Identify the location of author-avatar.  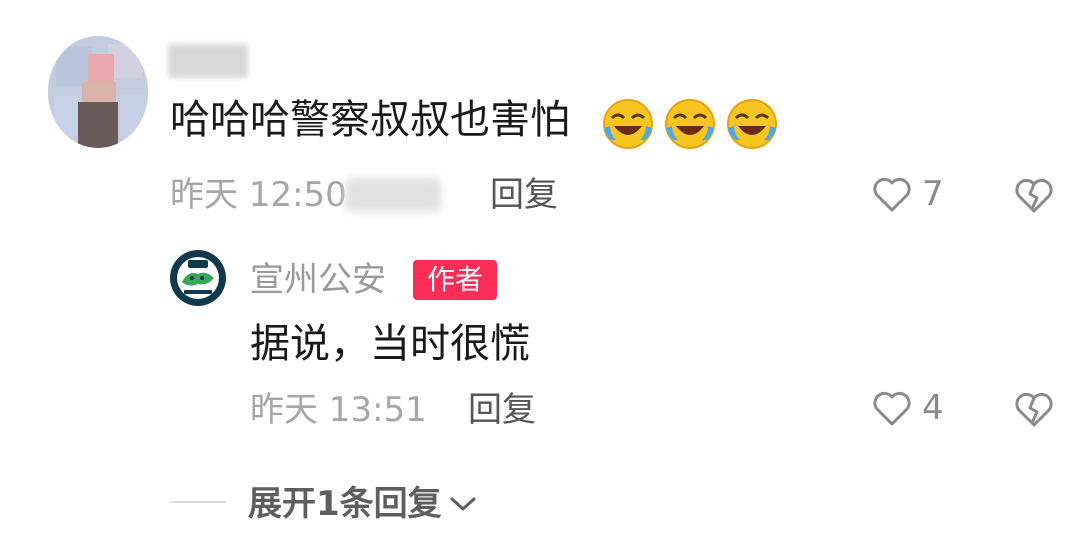
(198, 278).